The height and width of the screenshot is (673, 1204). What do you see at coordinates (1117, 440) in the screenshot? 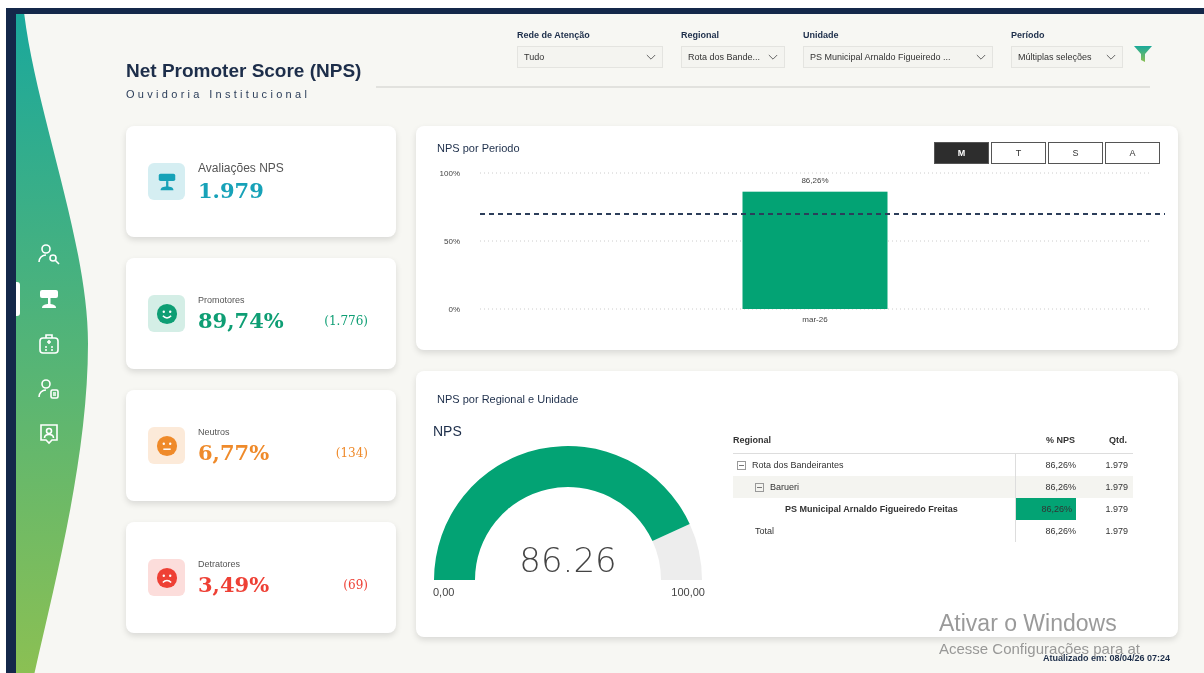
I see `column-header: Qtd.` at bounding box center [1117, 440].